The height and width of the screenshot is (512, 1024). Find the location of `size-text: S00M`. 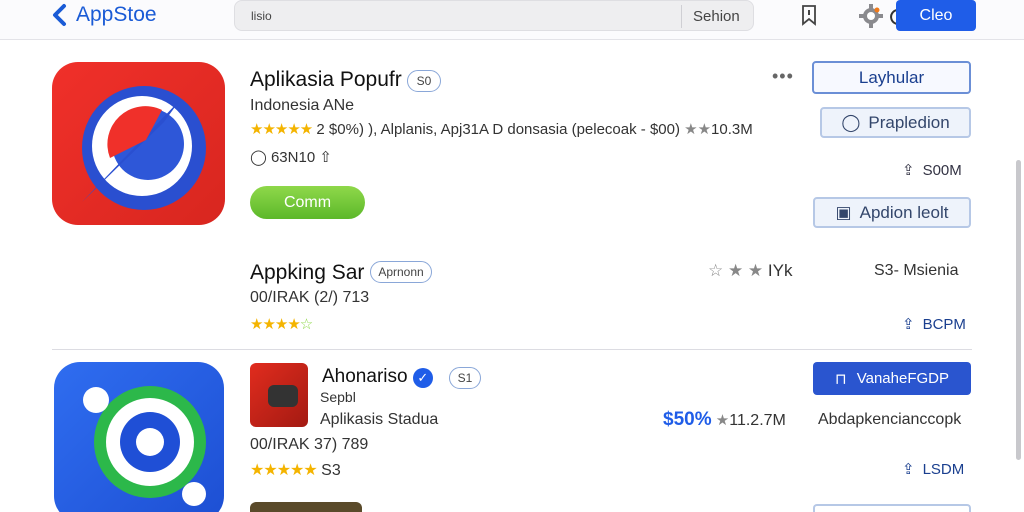

size-text: S00M is located at coordinates (942, 170).